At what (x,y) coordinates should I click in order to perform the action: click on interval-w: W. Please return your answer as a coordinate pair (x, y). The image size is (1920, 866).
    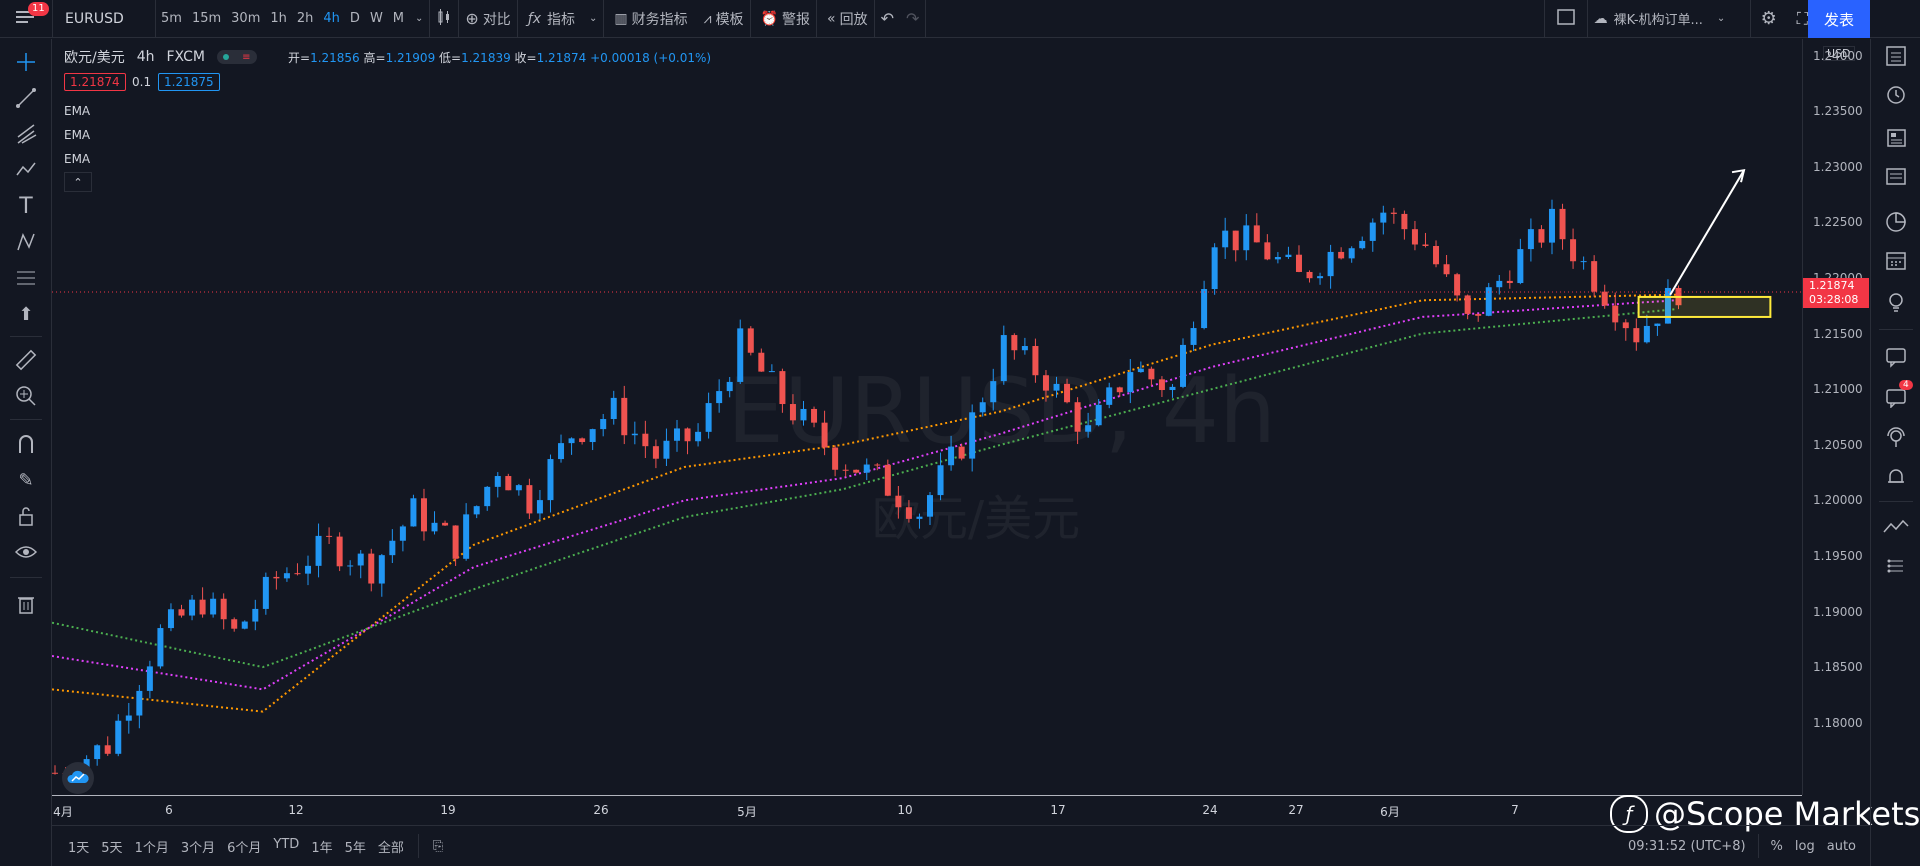
    Looking at the image, I should click on (376, 19).